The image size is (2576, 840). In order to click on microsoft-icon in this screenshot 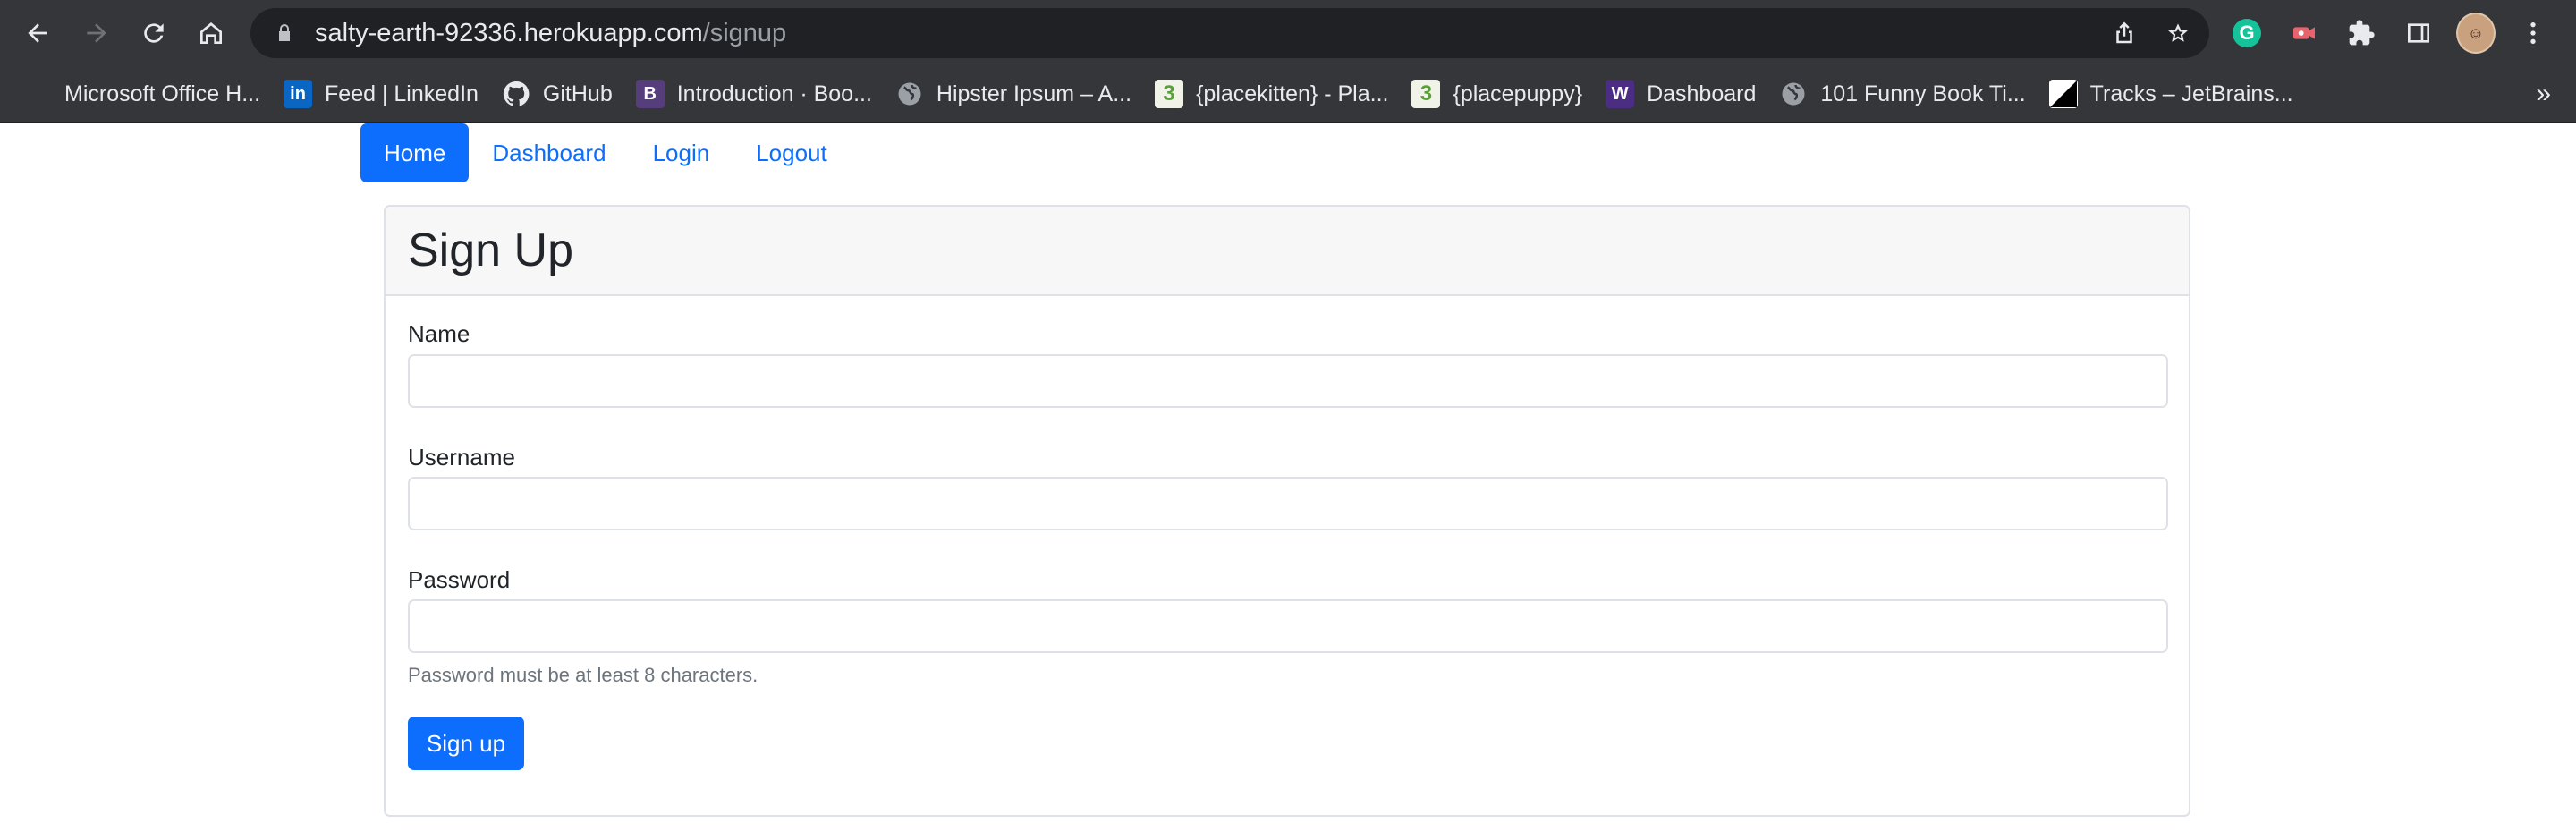, I will do `click(37, 94)`.